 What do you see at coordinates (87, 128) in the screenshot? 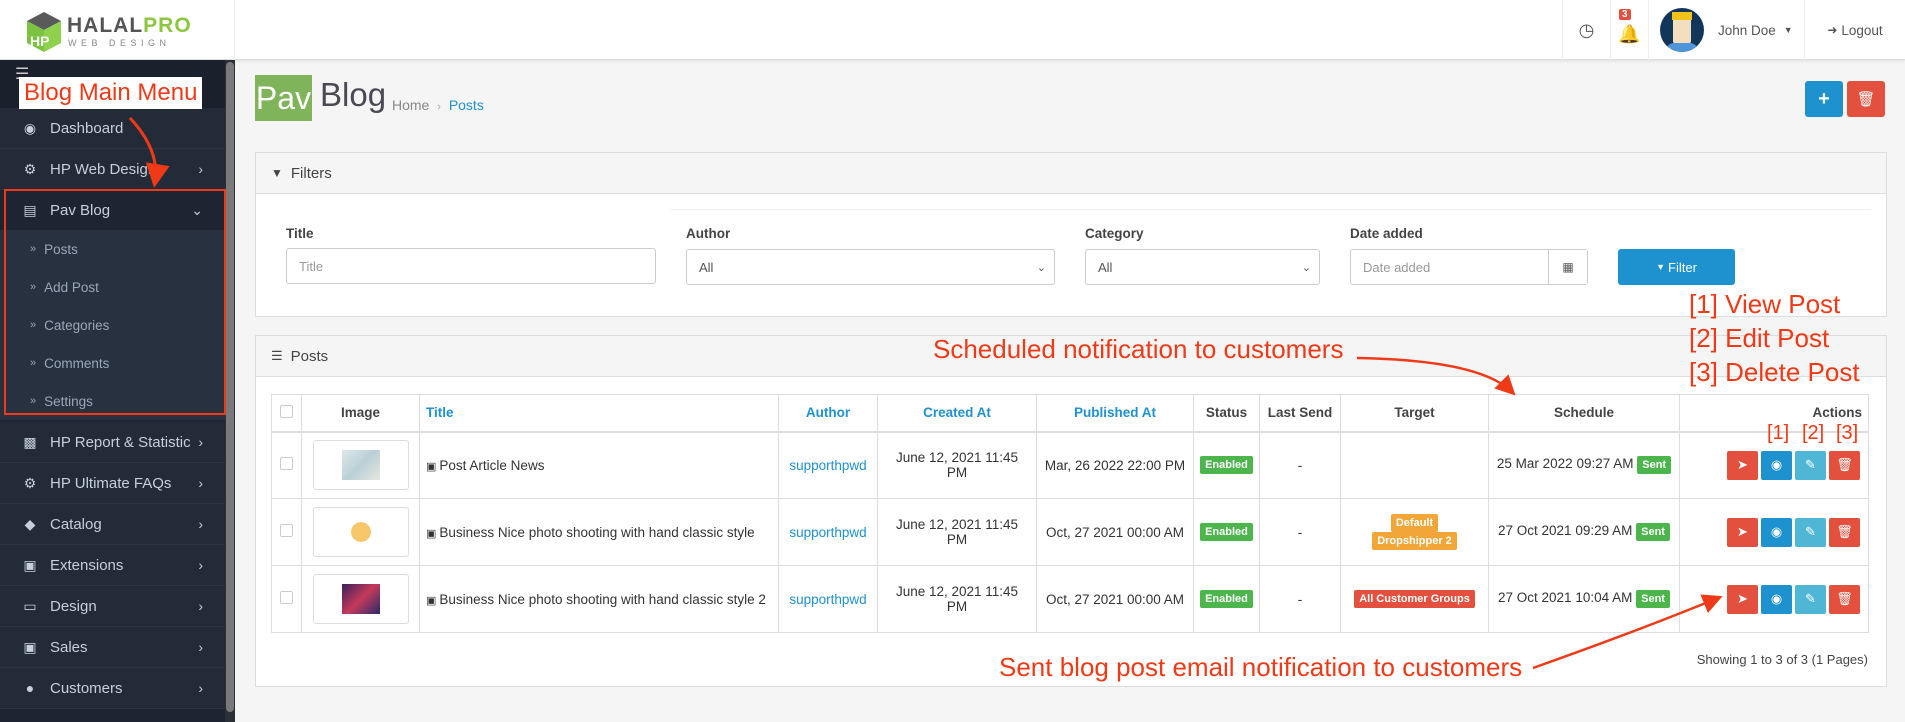
I see `sidebar-item-label: Dashboard` at bounding box center [87, 128].